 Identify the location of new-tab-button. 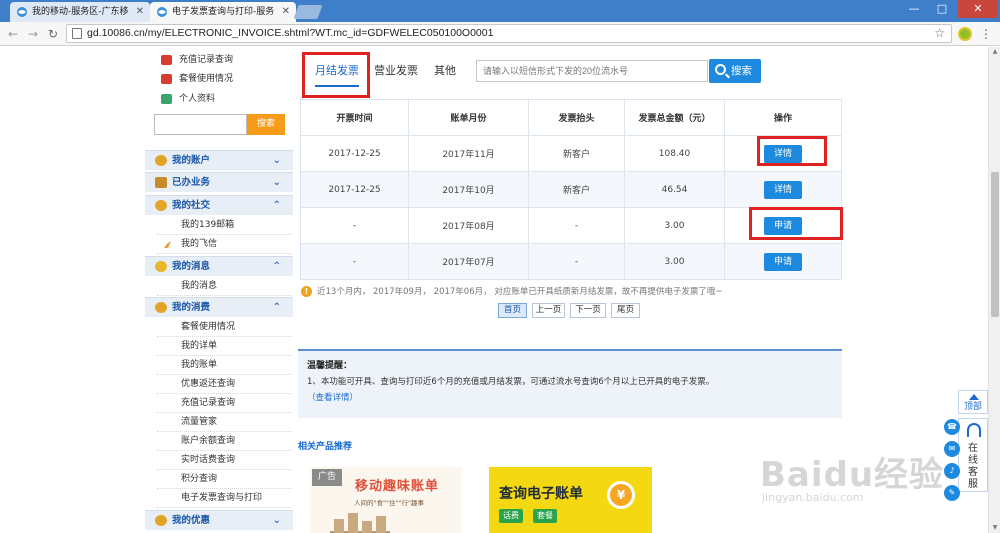
(308, 12).